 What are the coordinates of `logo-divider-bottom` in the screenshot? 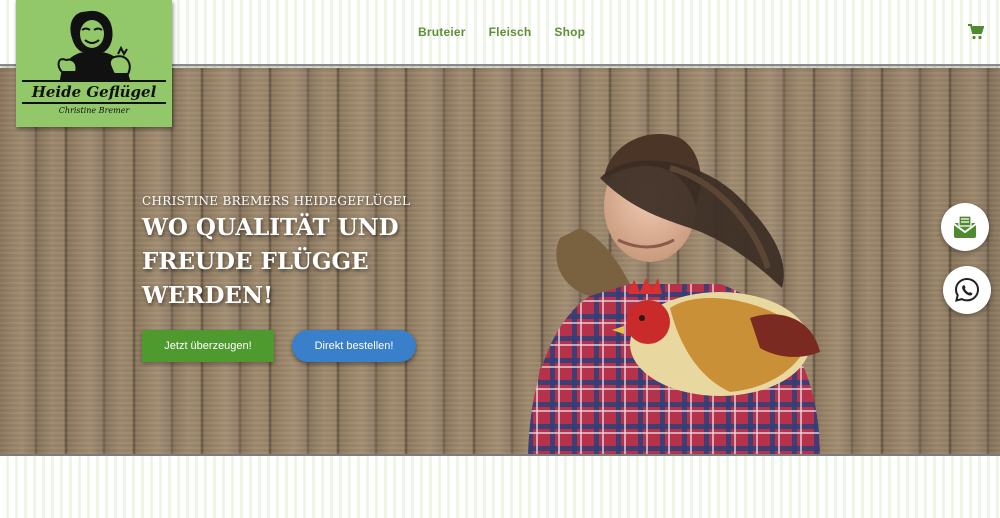 It's located at (94, 103).